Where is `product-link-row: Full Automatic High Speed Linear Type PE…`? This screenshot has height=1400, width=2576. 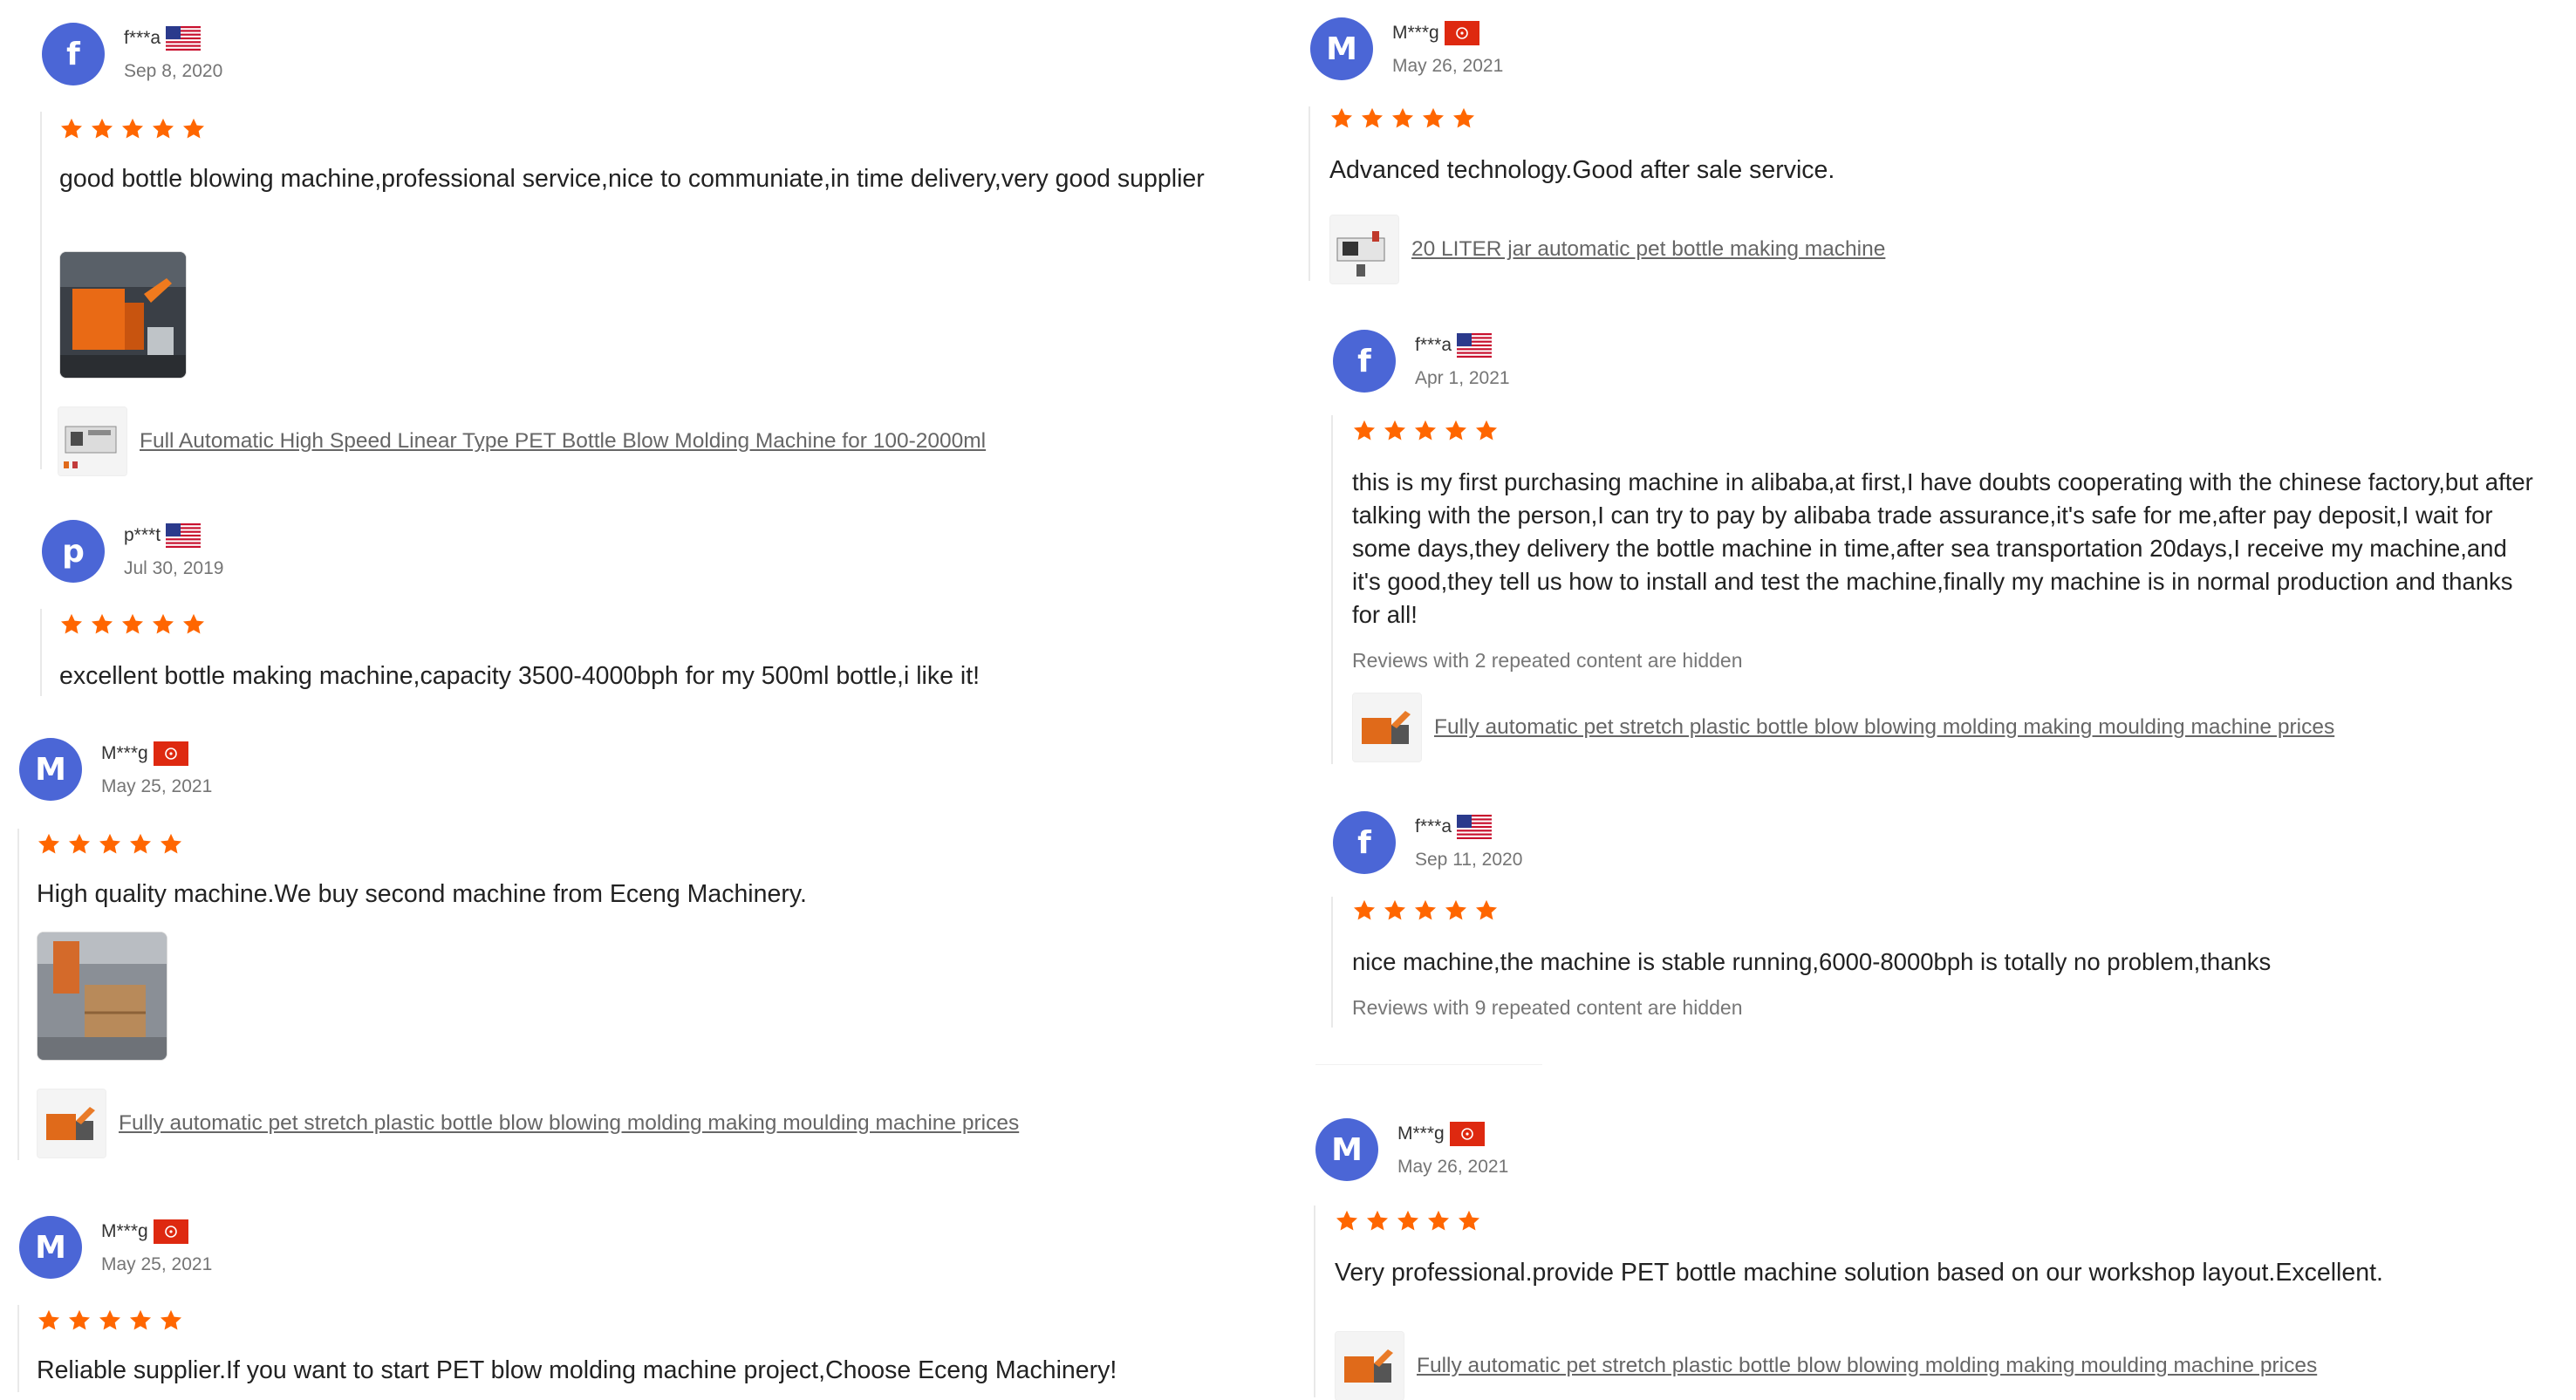 product-link-row: Full Automatic High Speed Linear Type PE… is located at coordinates (522, 441).